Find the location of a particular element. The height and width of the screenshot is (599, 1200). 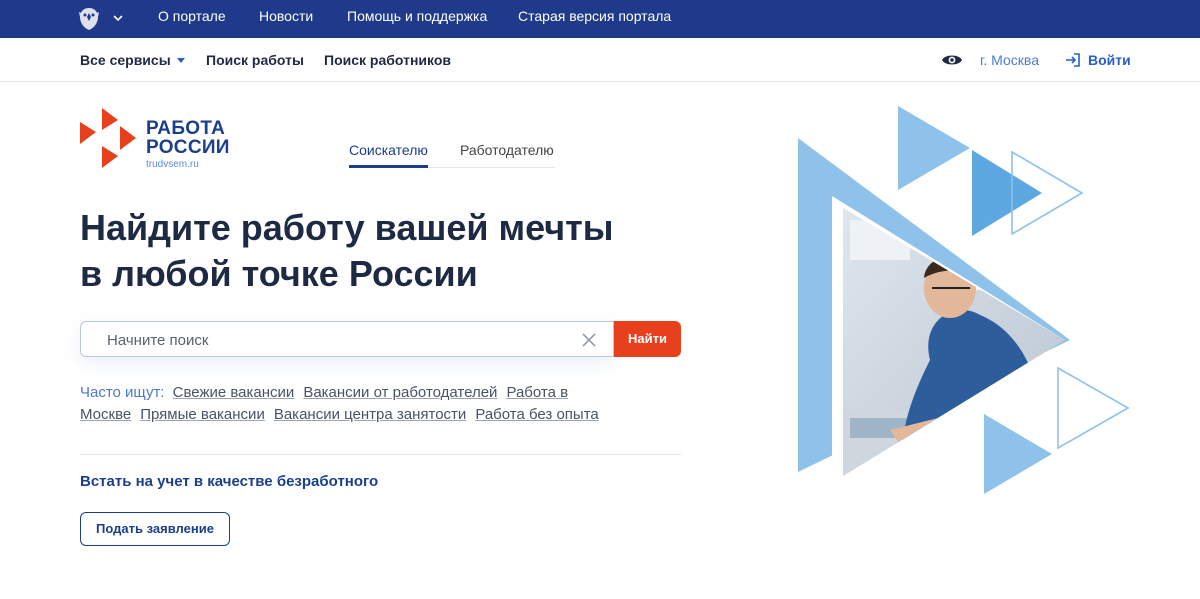

logo-site-url: trudvsem.ru is located at coordinates (172, 164).